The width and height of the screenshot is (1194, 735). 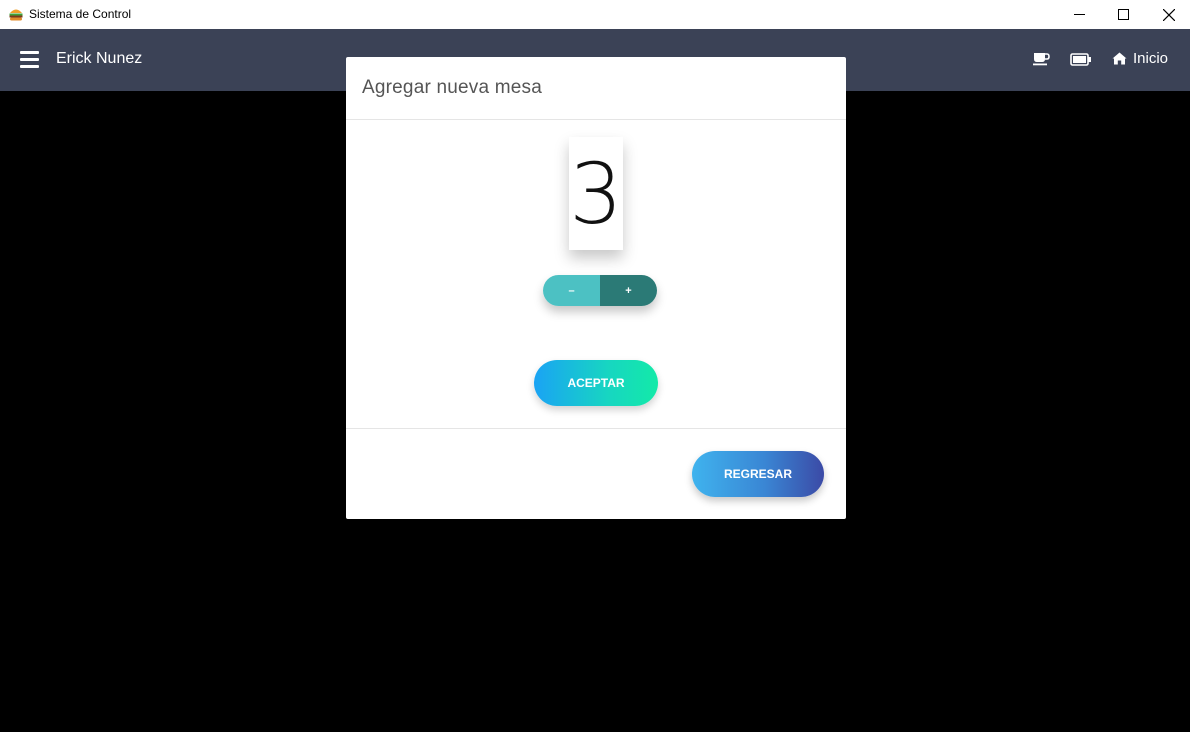 I want to click on minimize-icon, so click(x=1079, y=14).